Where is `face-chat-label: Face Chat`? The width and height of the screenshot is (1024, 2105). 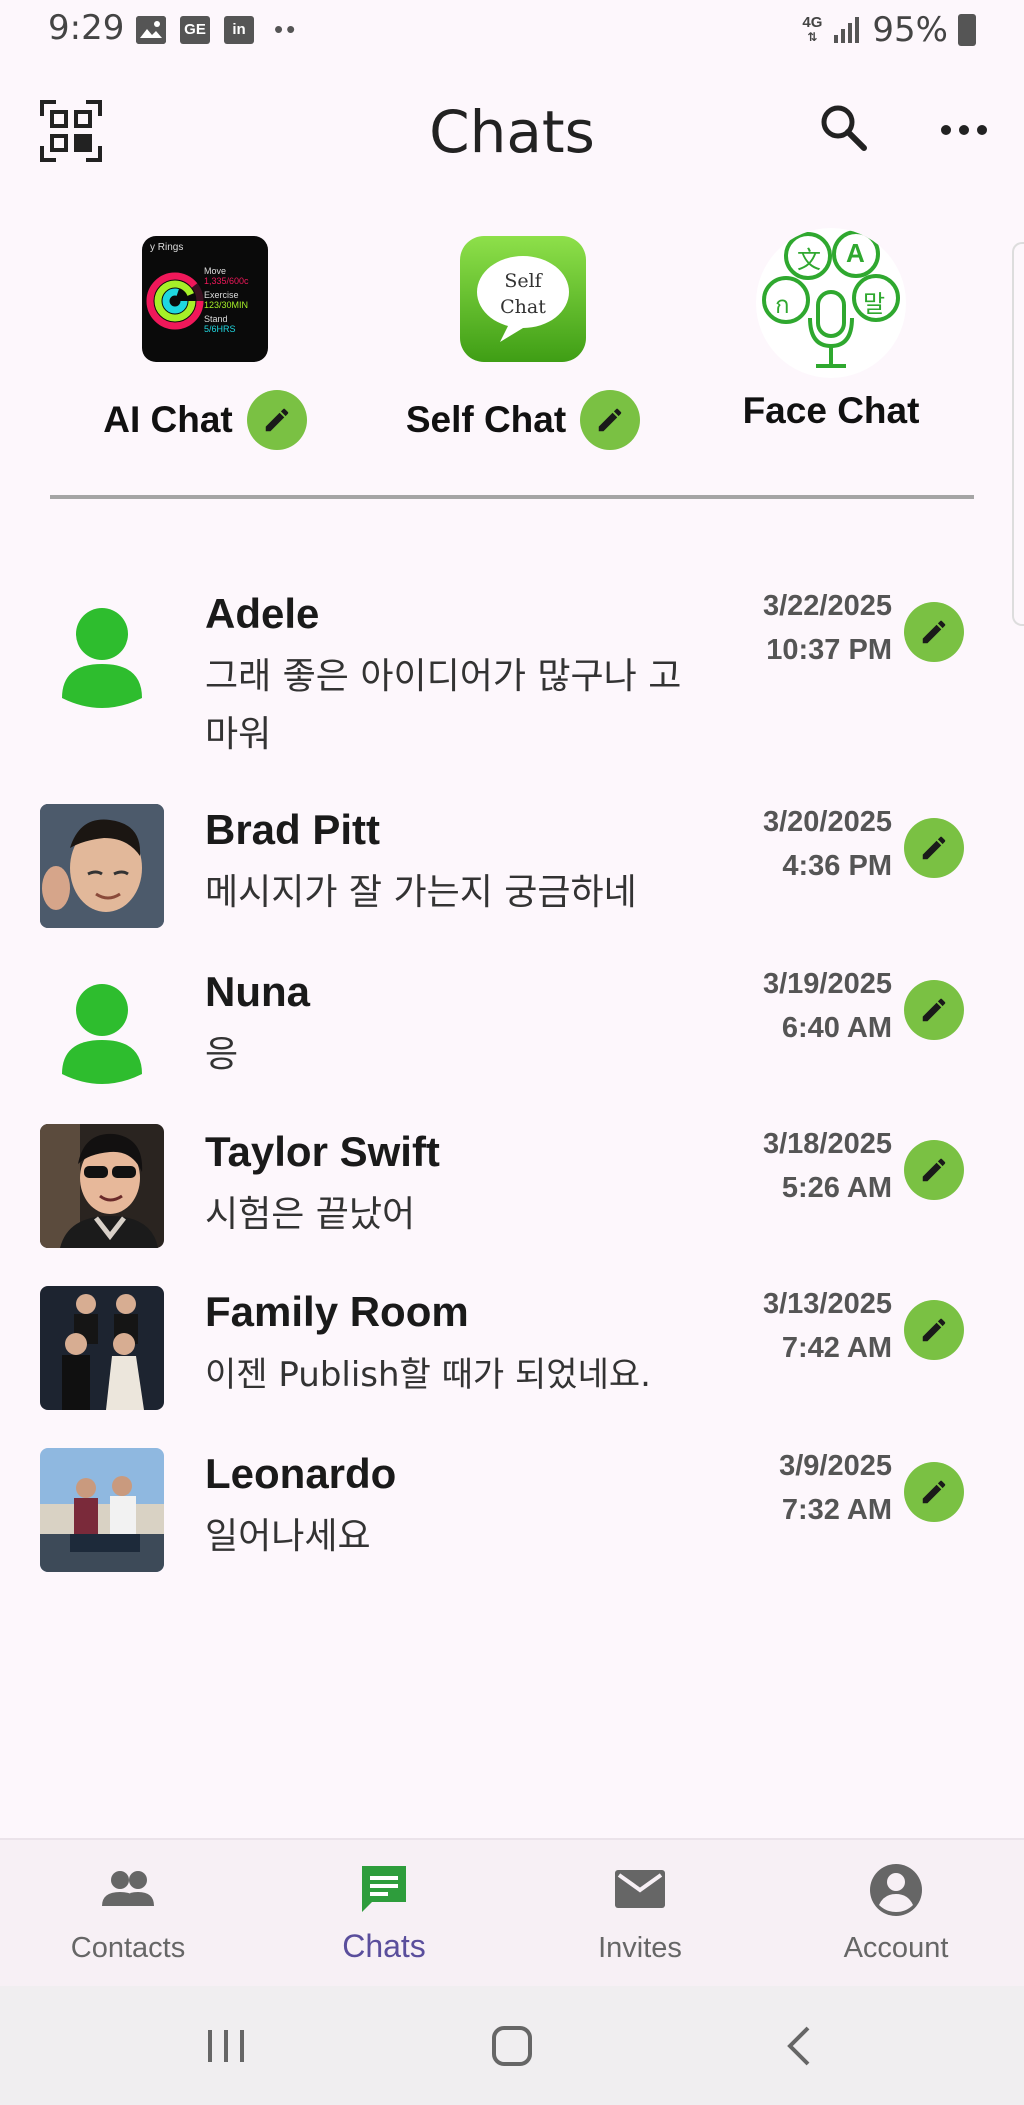 face-chat-label: Face Chat is located at coordinates (831, 410).